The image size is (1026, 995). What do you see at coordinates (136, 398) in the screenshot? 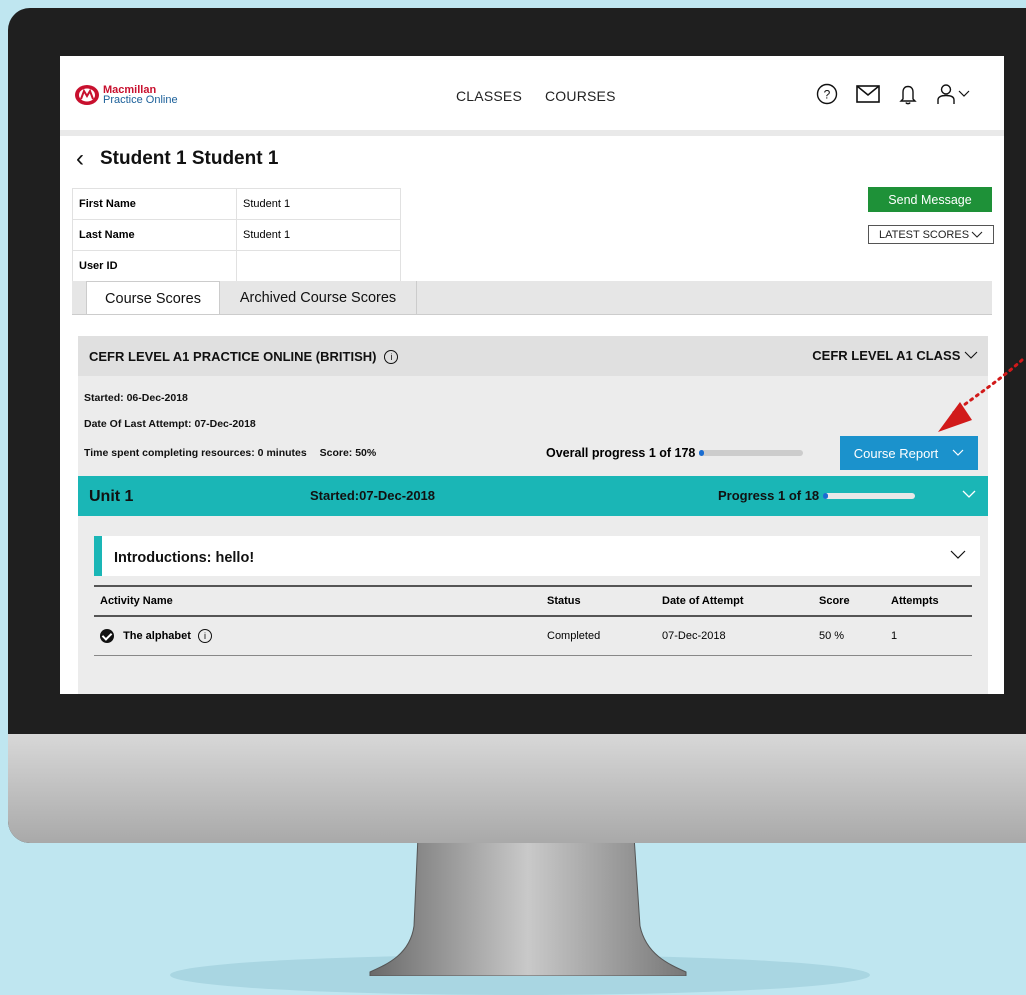
I see `course-started: Started: 06-Dec-2018` at bounding box center [136, 398].